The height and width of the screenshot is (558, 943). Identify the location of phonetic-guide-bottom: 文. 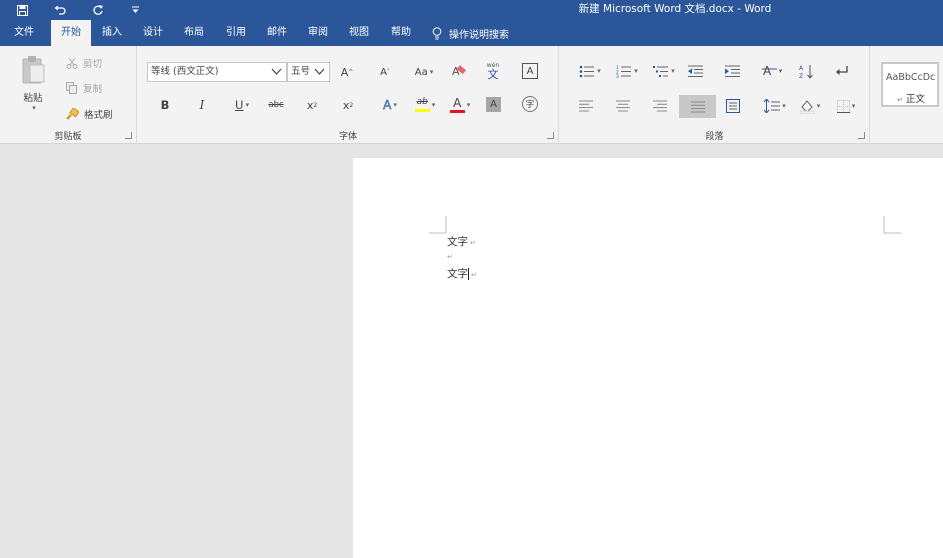
(493, 74).